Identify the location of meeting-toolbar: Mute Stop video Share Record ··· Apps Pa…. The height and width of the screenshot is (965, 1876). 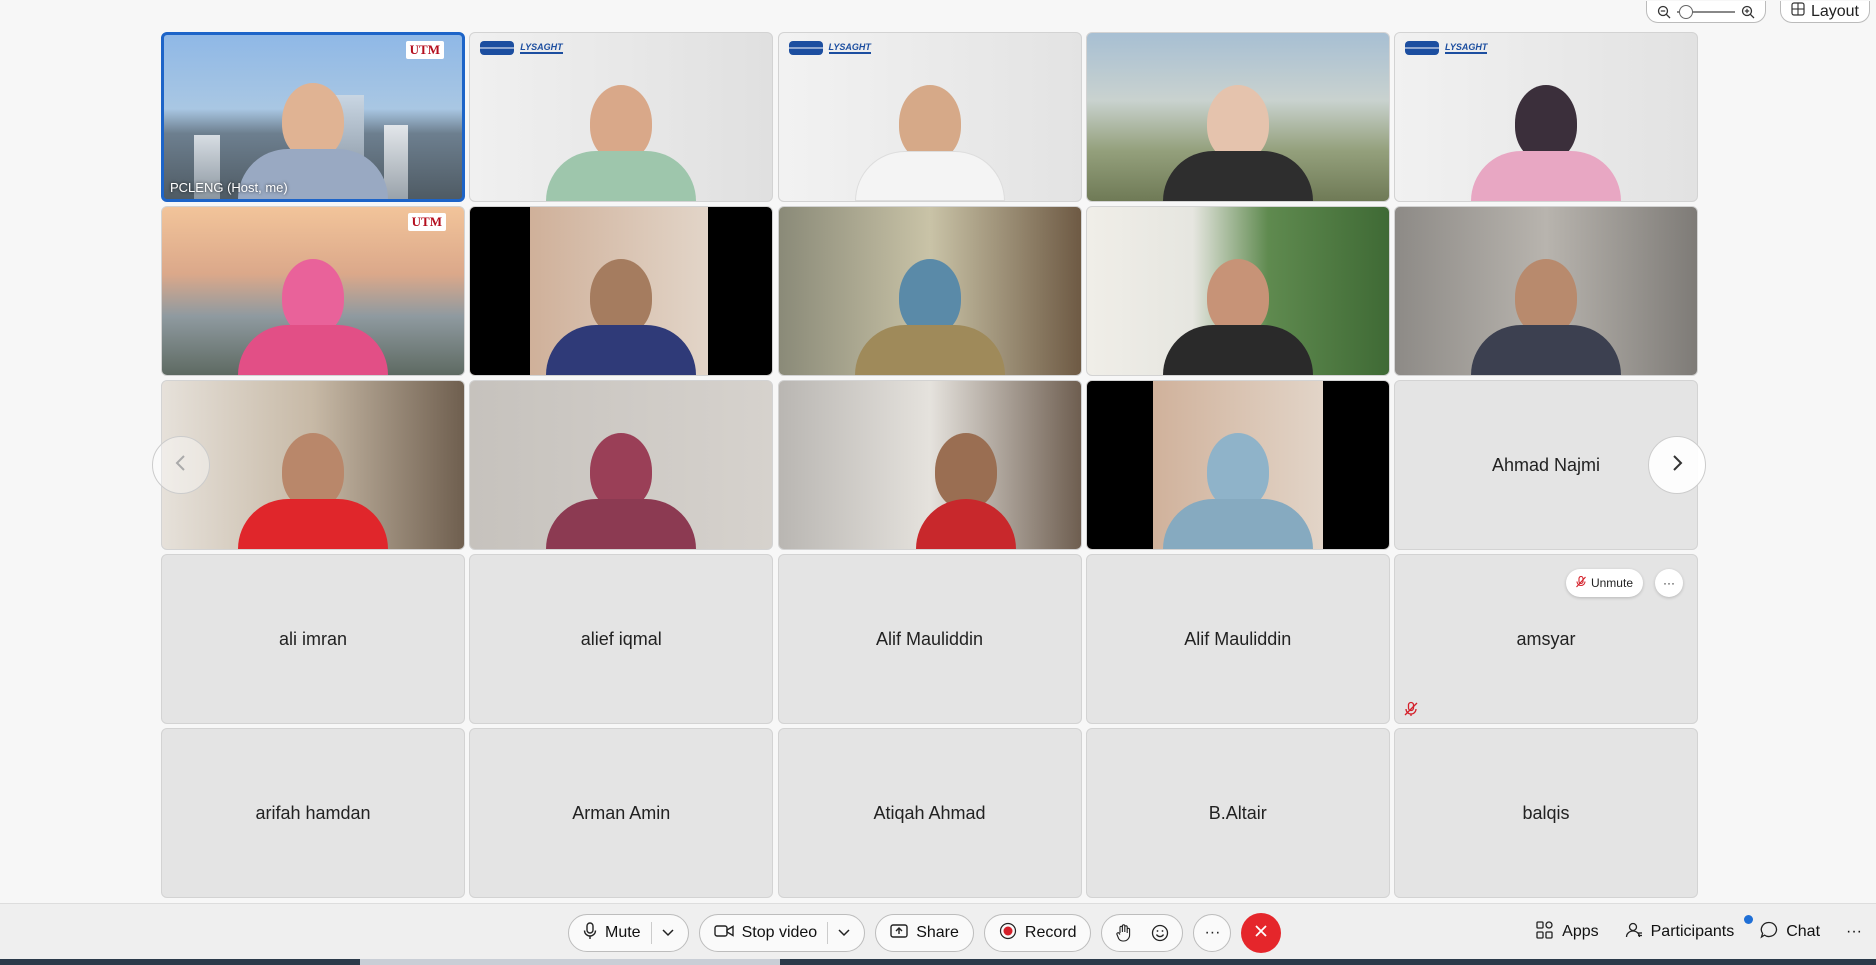
(938, 931).